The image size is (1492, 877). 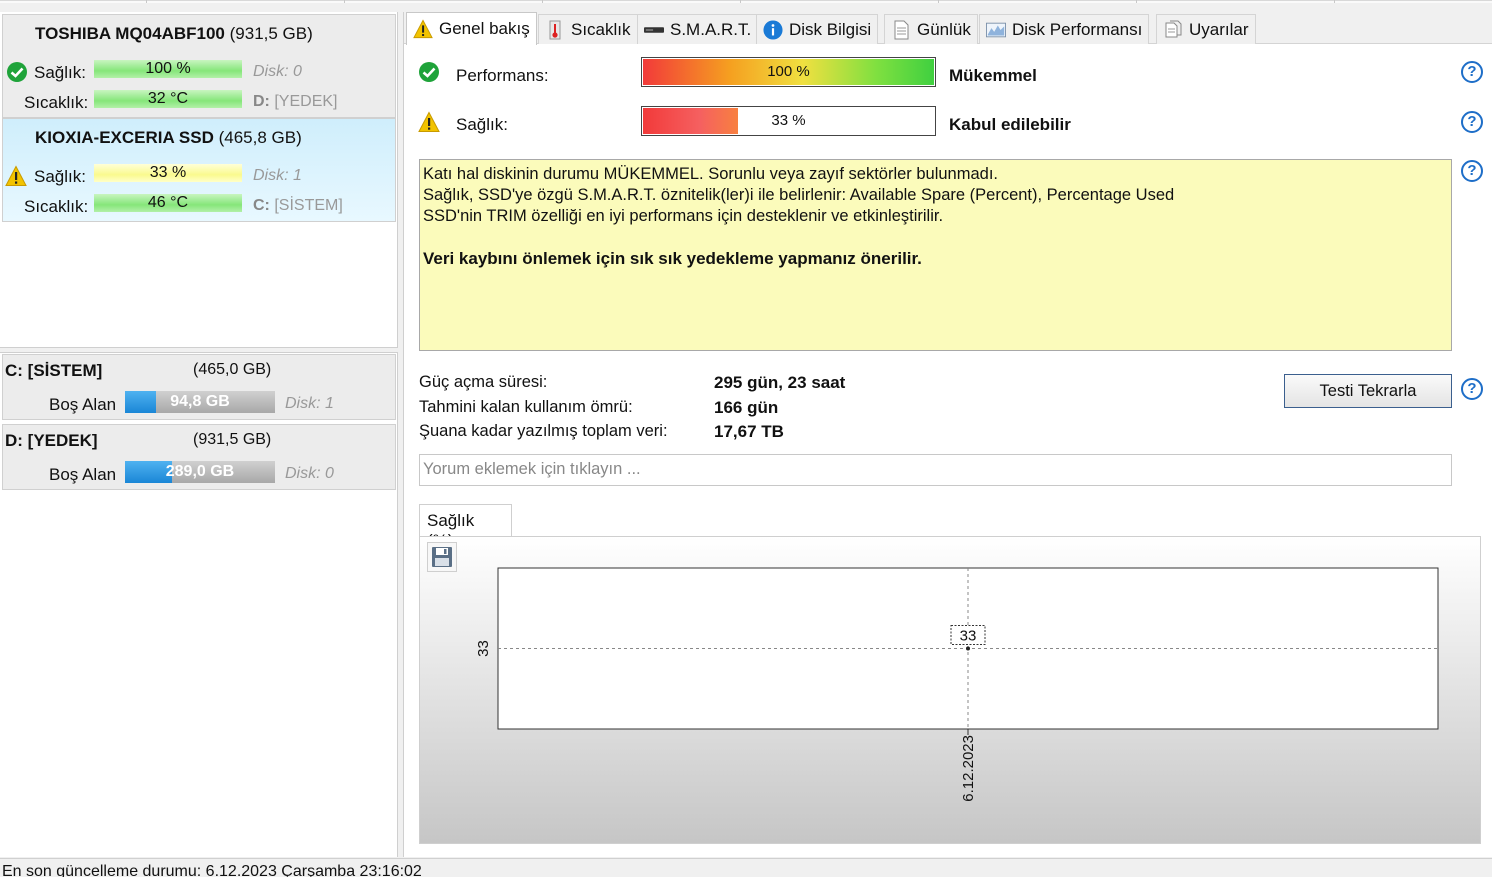 I want to click on tab-overview: Genel bakış, so click(x=471, y=28).